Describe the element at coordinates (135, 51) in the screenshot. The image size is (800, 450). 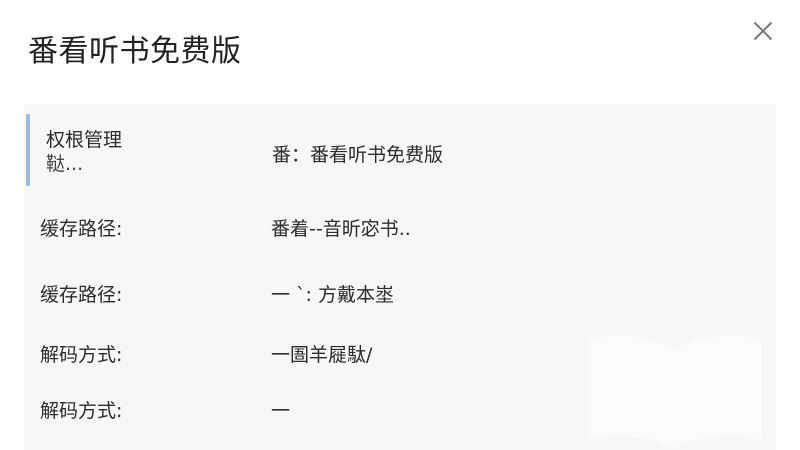
I see `dialog-title: 番看听书免费版` at that location.